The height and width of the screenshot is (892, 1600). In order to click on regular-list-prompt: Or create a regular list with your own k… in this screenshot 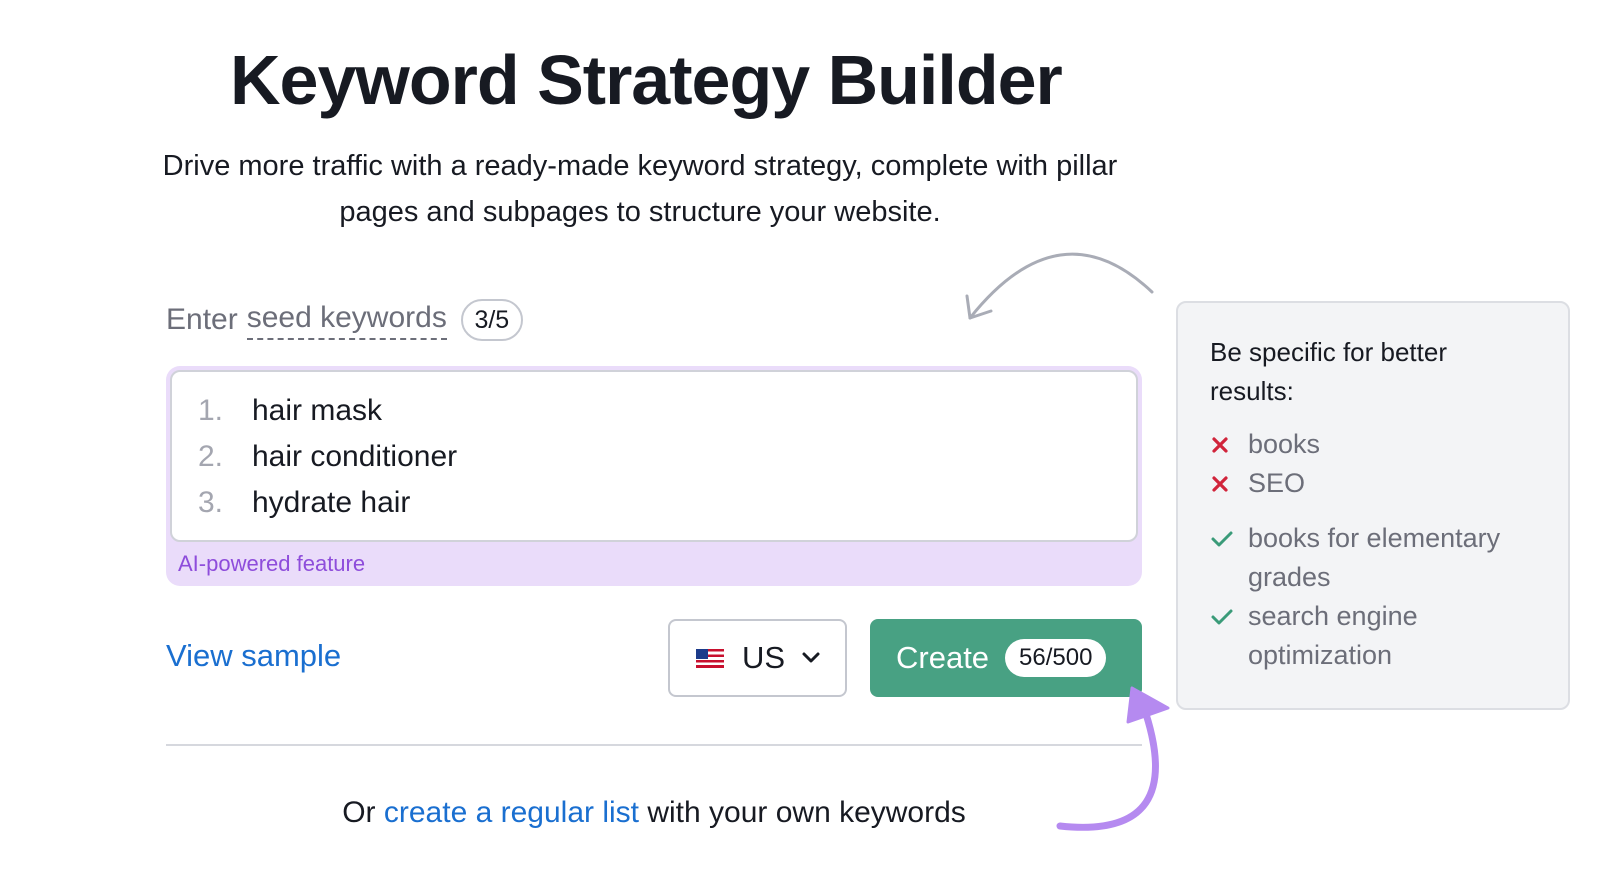, I will do `click(654, 813)`.